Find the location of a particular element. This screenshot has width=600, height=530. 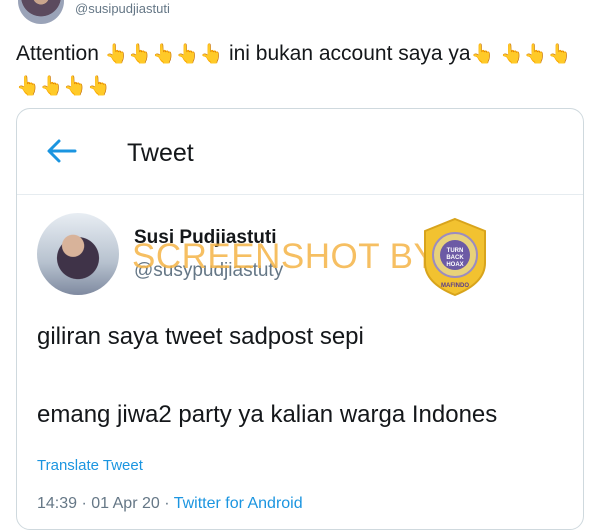

mafindo-logo-icon: TURN BACK HOAX MAFINDO is located at coordinates (455, 257).